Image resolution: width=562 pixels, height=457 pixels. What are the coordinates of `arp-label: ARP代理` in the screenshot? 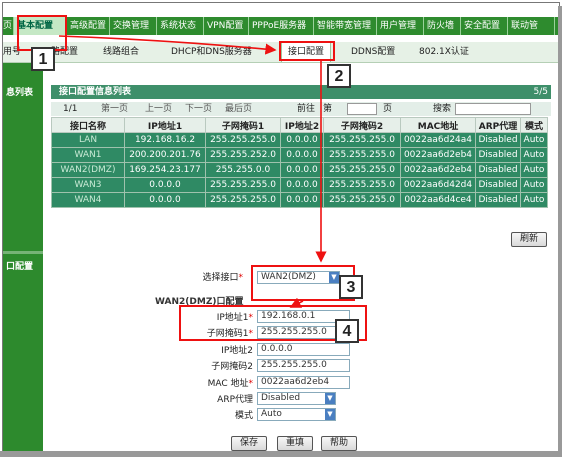 It's located at (235, 400).